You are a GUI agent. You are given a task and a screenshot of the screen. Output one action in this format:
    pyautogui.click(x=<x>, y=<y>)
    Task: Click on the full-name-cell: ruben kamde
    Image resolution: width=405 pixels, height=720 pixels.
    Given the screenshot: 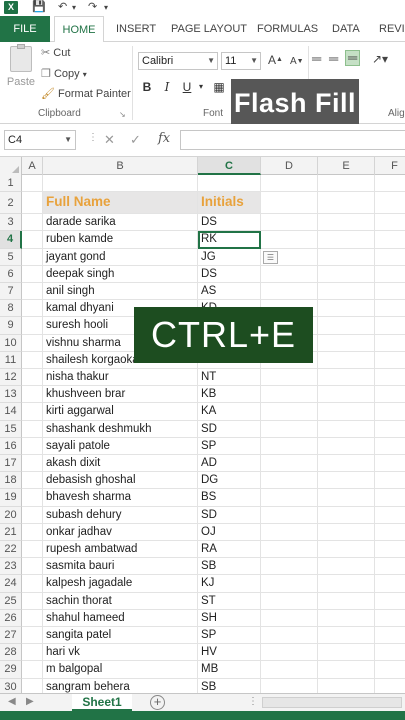 What is the action you would take?
    pyautogui.click(x=120, y=240)
    